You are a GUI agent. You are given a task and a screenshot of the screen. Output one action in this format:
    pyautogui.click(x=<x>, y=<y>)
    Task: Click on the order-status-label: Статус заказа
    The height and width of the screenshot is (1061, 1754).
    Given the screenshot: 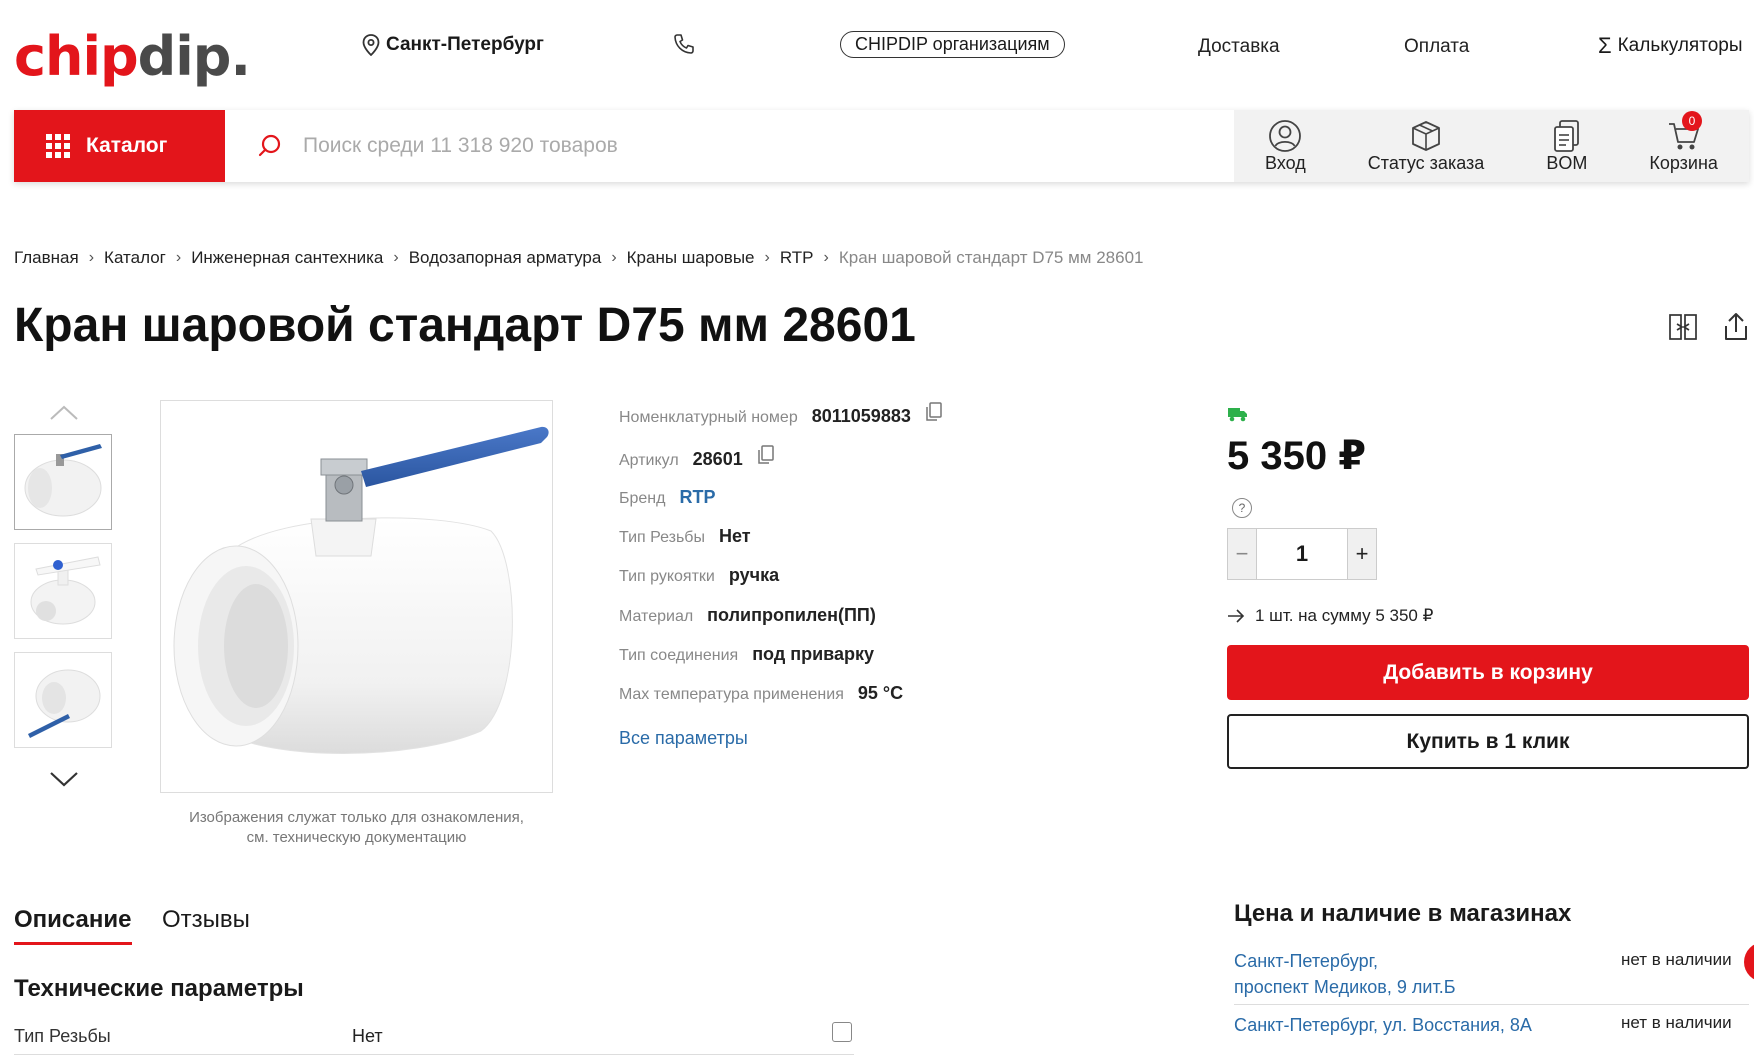 What is the action you would take?
    pyautogui.click(x=1426, y=162)
    